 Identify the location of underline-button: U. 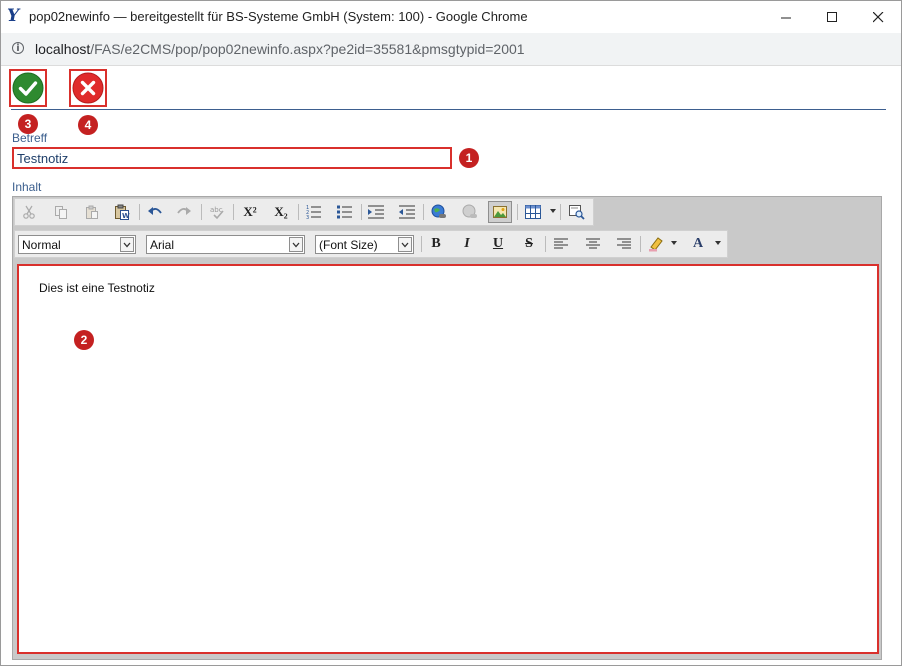
(498, 244).